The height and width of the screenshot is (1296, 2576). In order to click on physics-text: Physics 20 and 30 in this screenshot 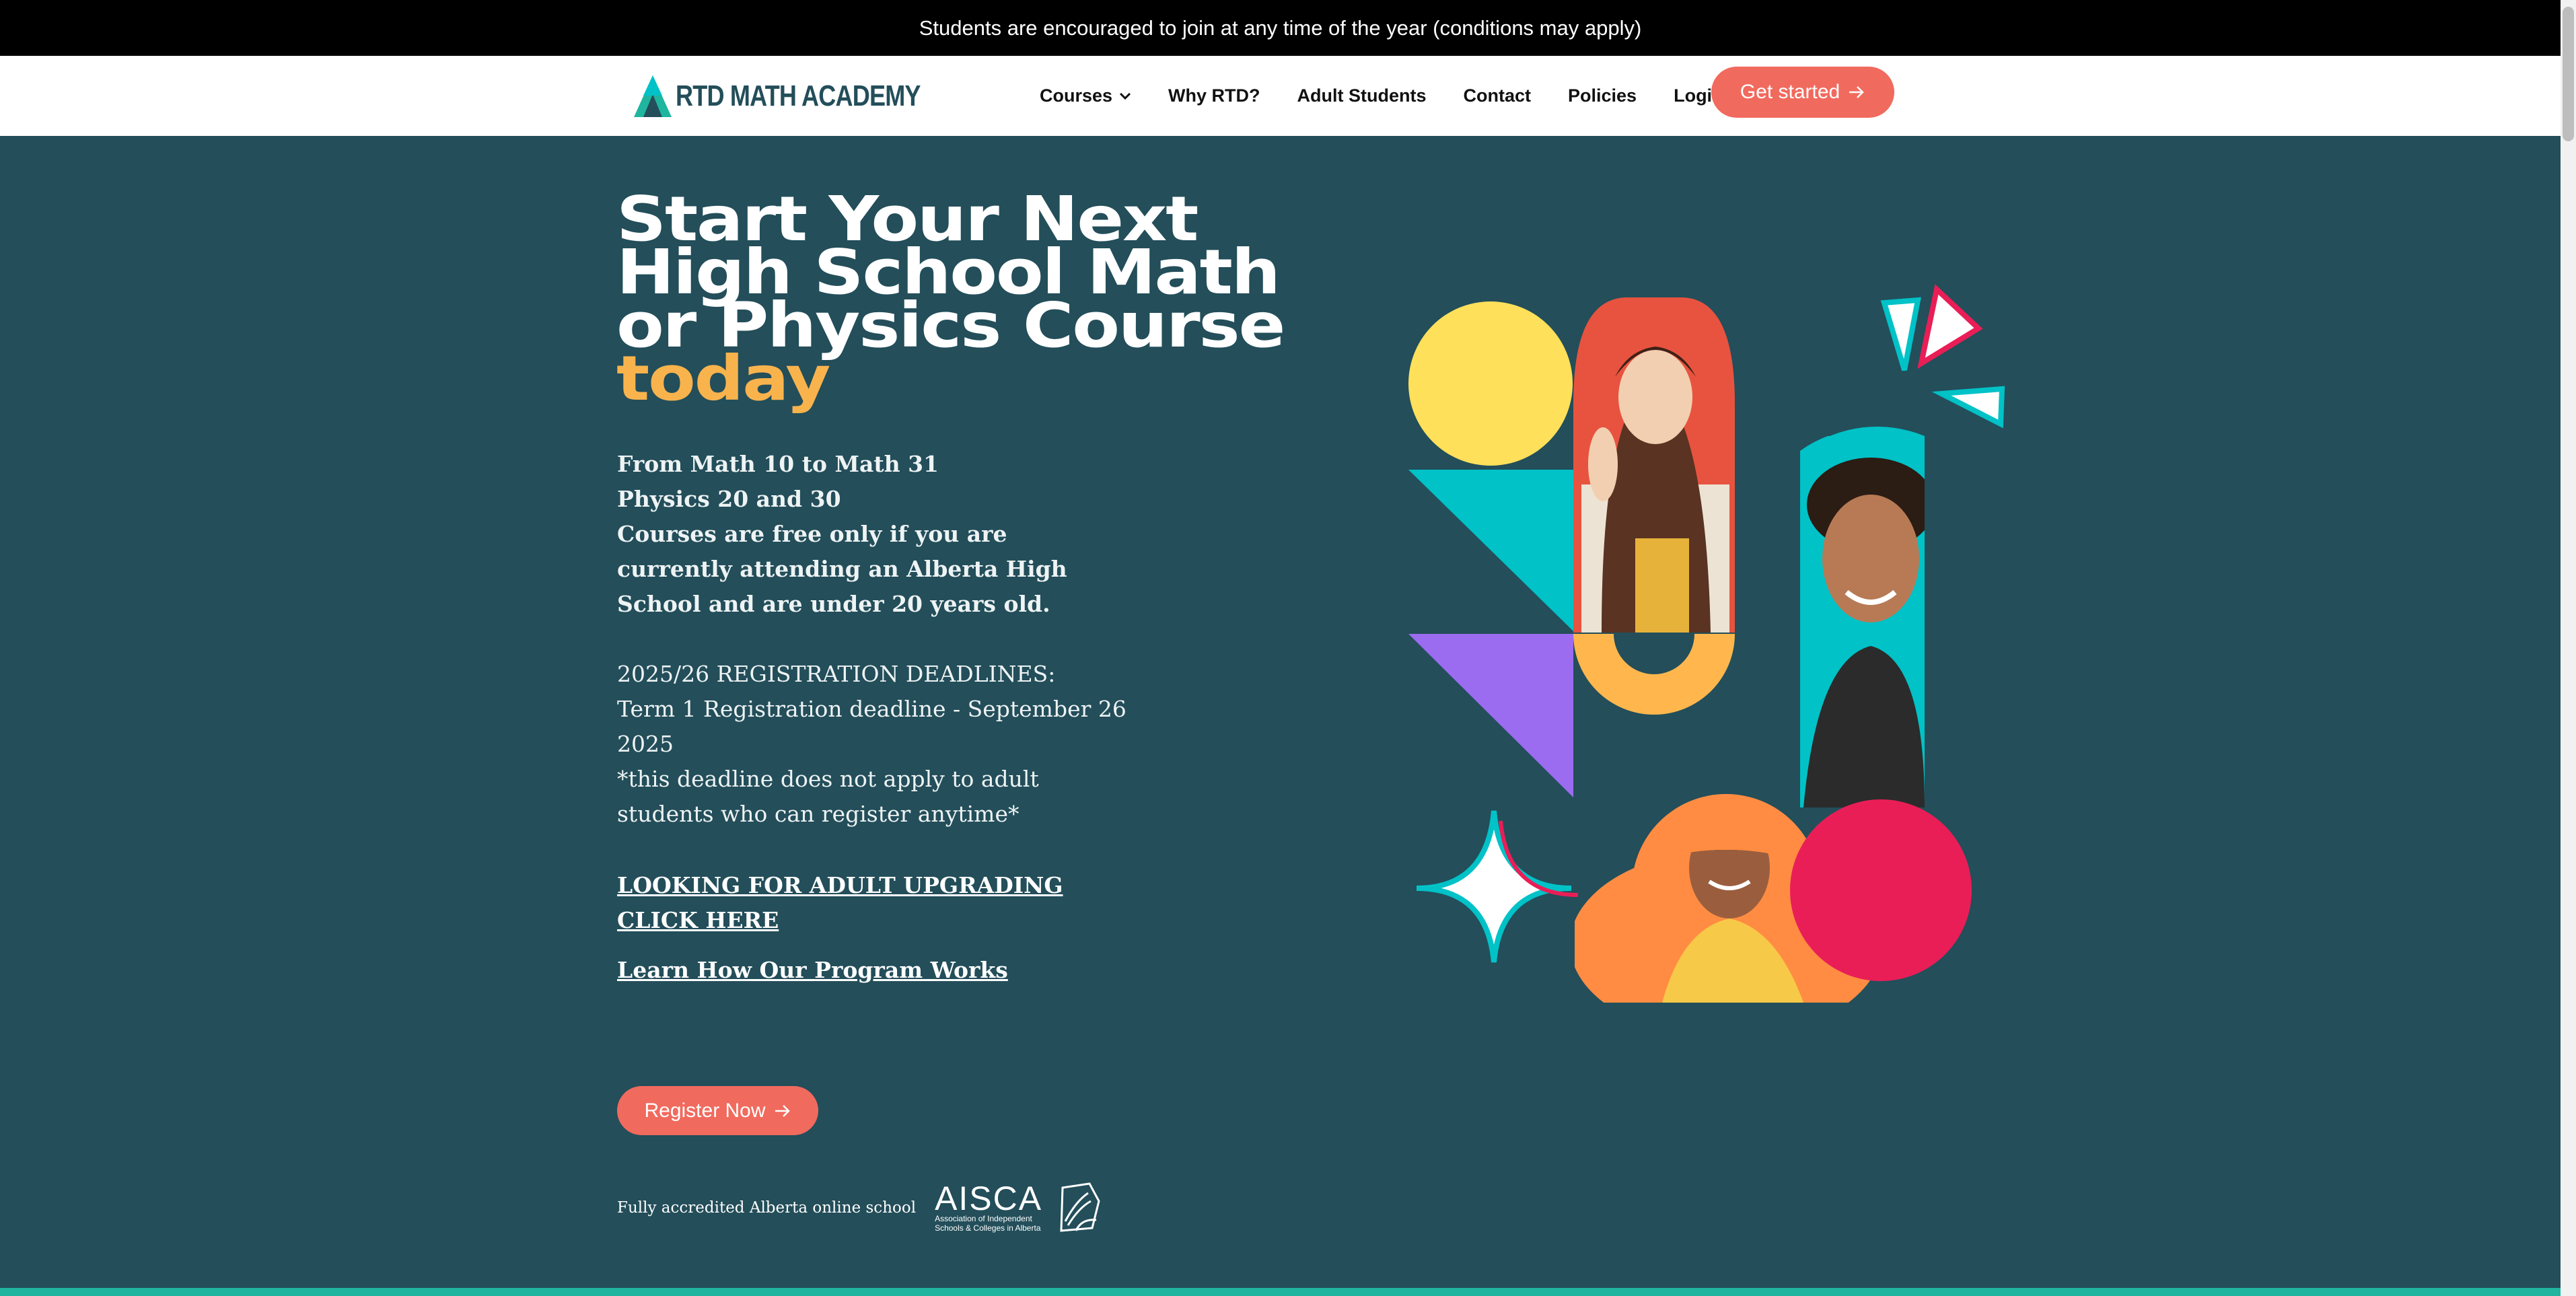, I will do `click(729, 499)`.